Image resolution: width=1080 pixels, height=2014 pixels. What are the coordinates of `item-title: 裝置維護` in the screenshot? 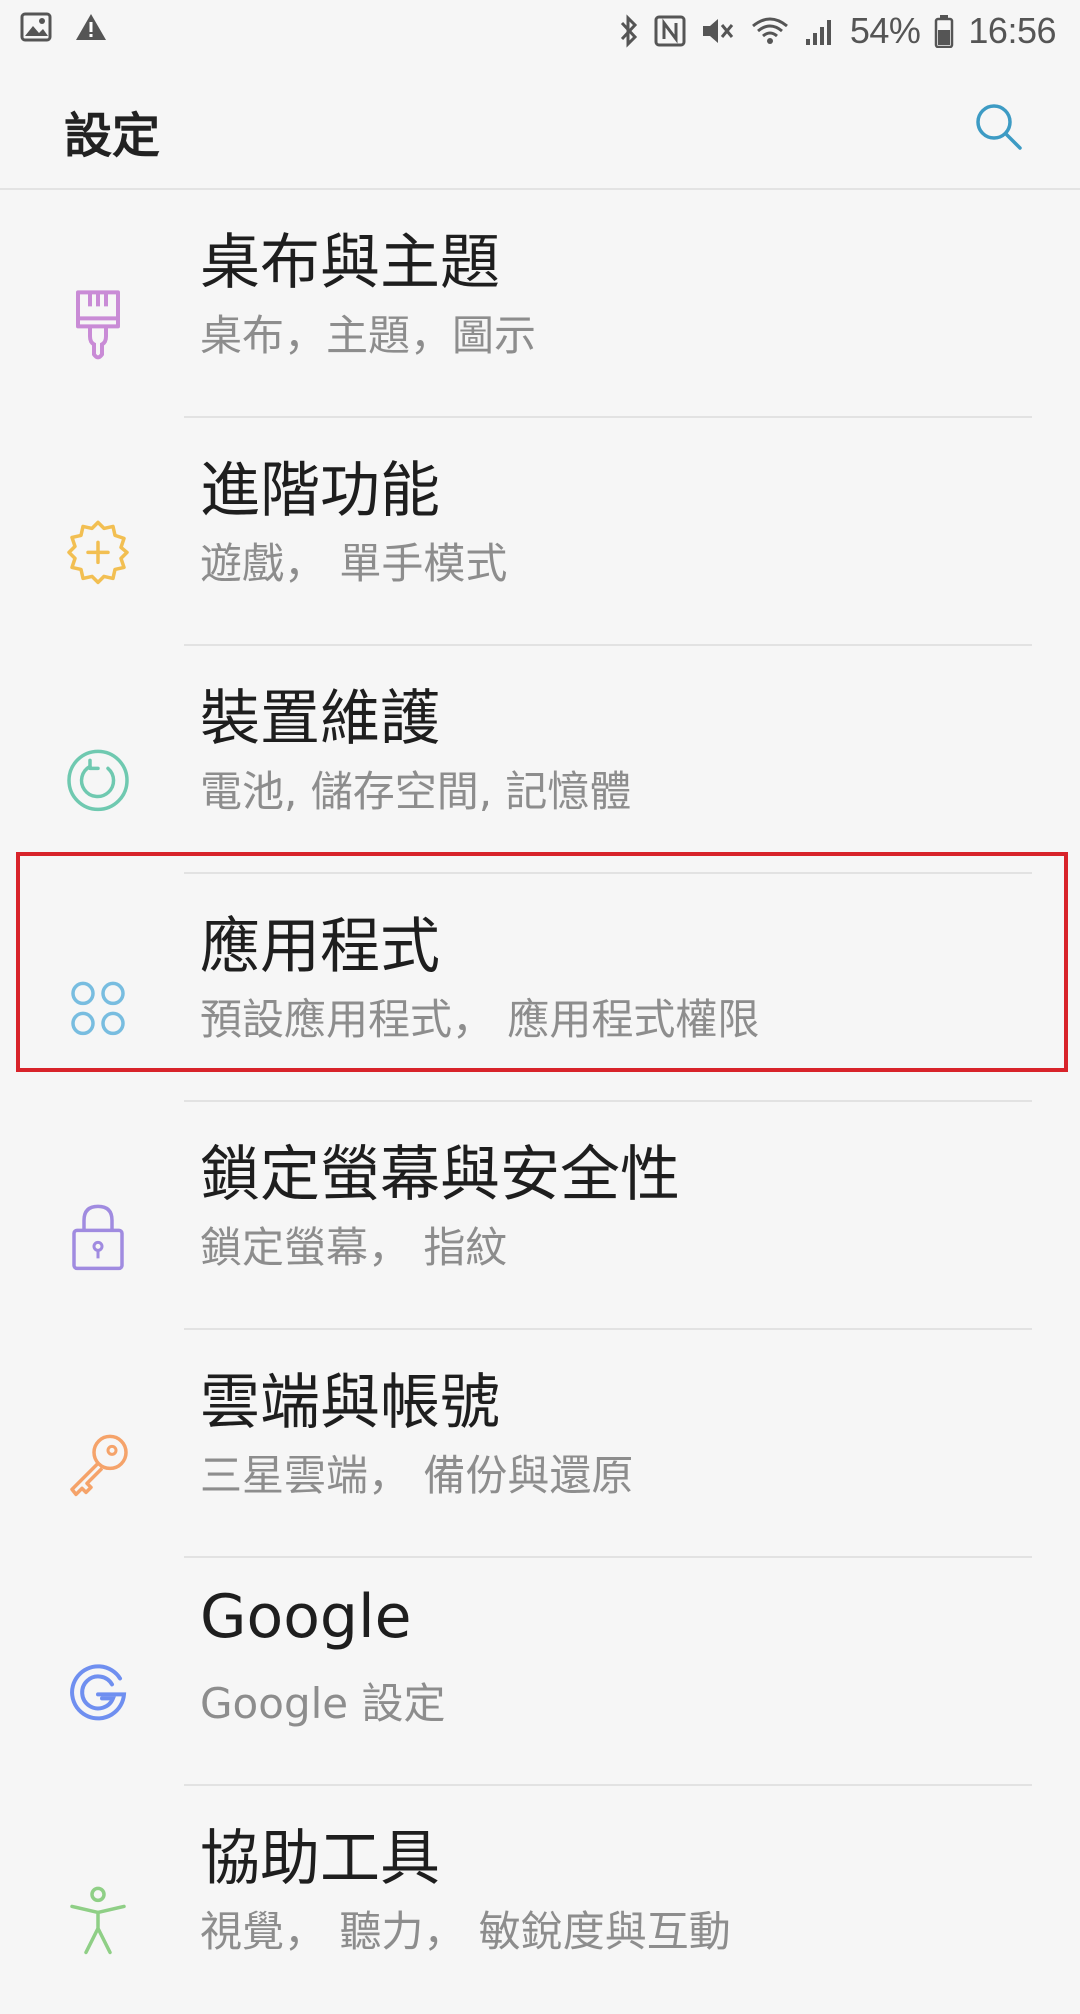 It's located at (320, 719).